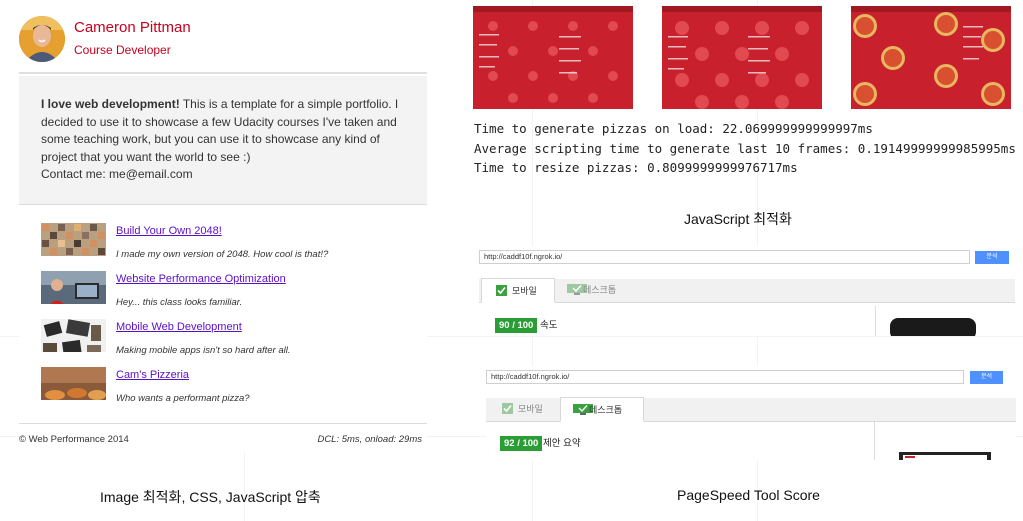  What do you see at coordinates (223, 37) in the screenshot?
I see `portfolio-header: Cameron Pittman Course Developer` at bounding box center [223, 37].